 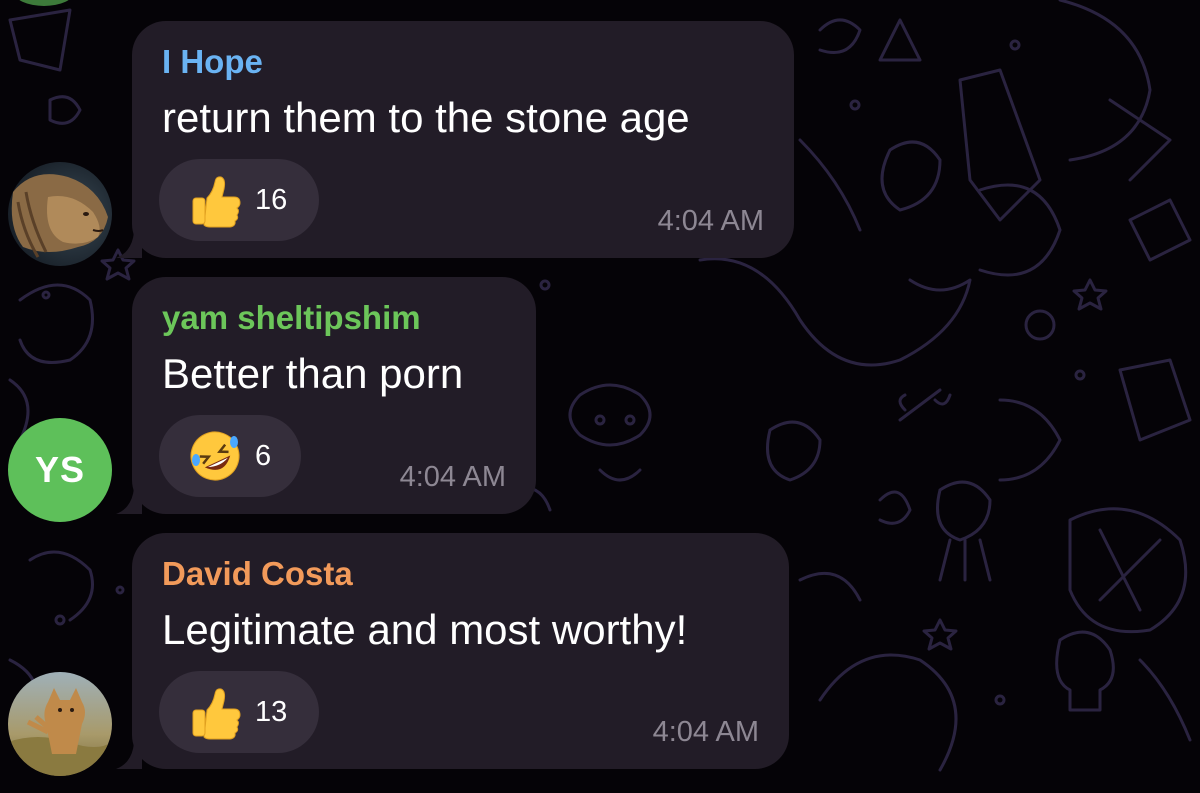 I want to click on sender-name: David Costa, so click(x=257, y=574).